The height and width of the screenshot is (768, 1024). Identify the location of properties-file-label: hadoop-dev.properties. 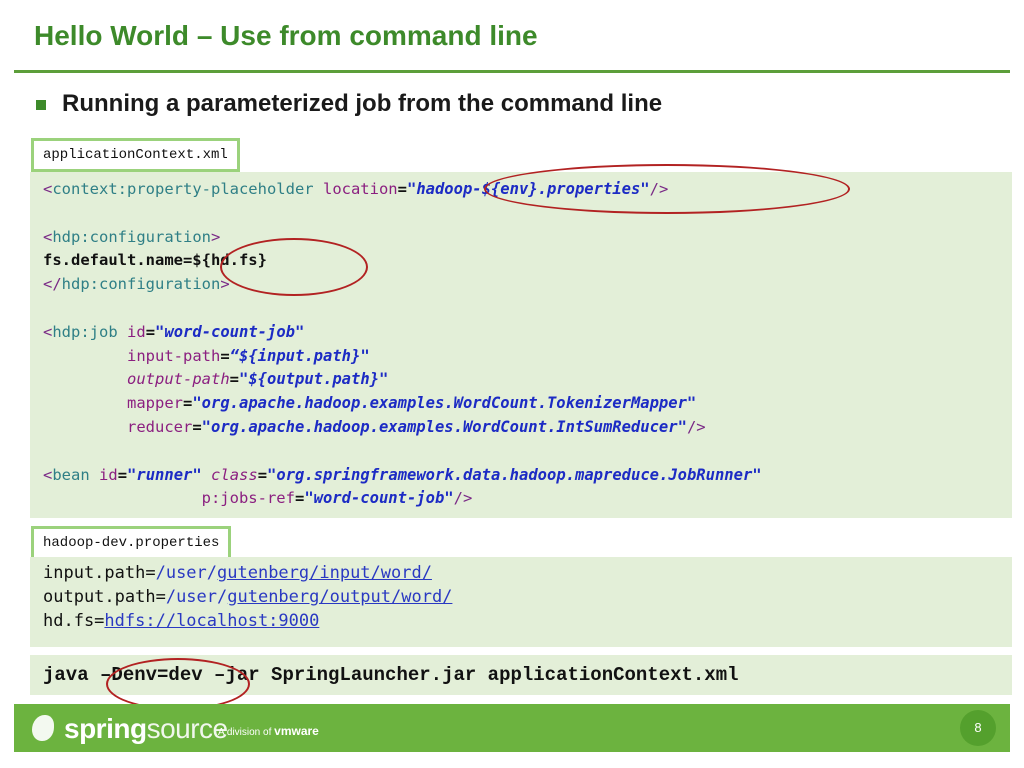
(131, 543).